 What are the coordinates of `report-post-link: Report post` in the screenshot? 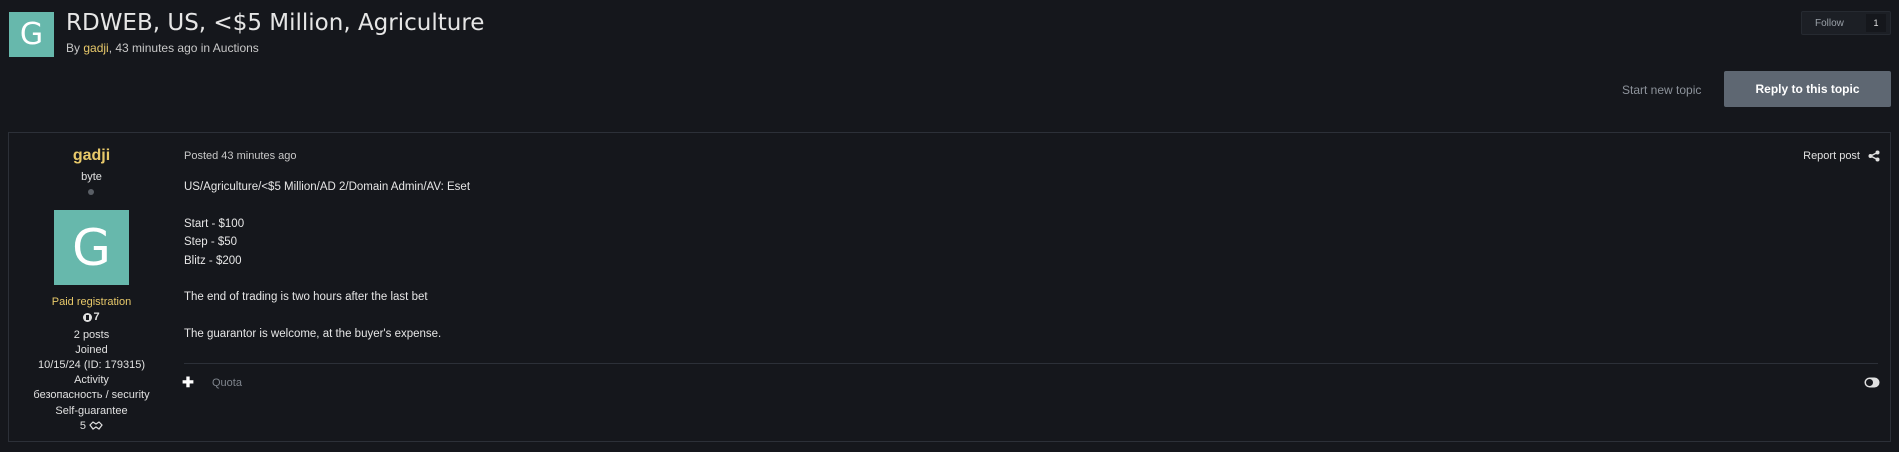 It's located at (1831, 156).